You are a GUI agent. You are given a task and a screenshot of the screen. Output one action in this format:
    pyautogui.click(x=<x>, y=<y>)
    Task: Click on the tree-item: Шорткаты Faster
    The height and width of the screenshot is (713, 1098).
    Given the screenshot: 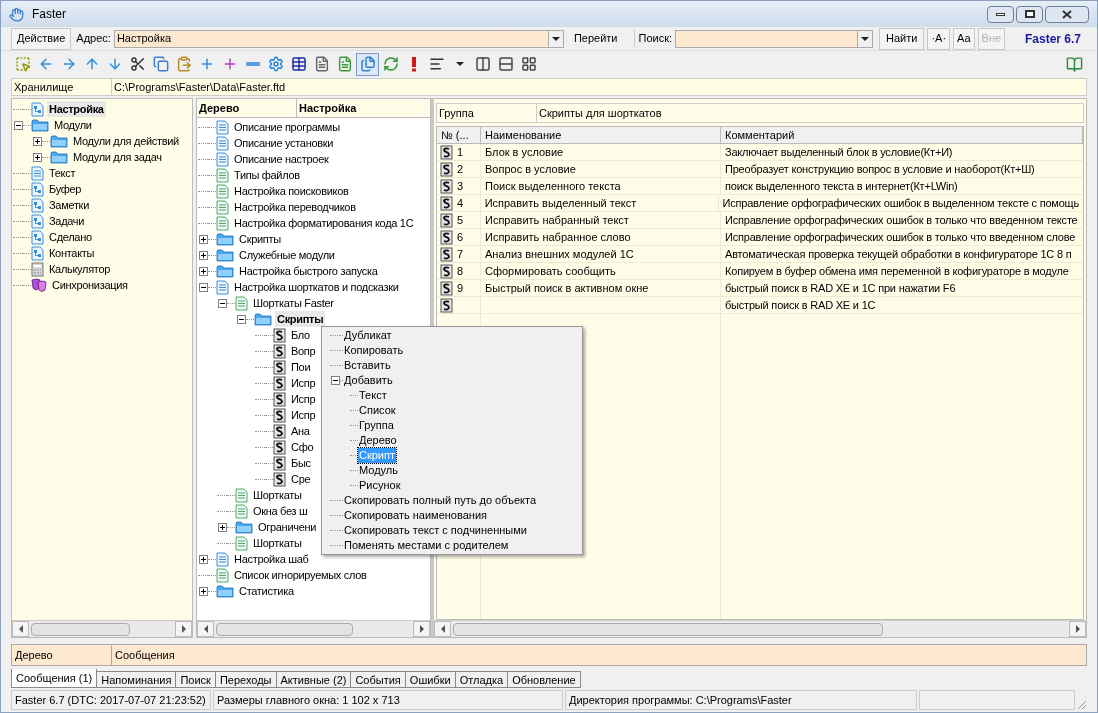 What is the action you would take?
    pyautogui.click(x=293, y=303)
    